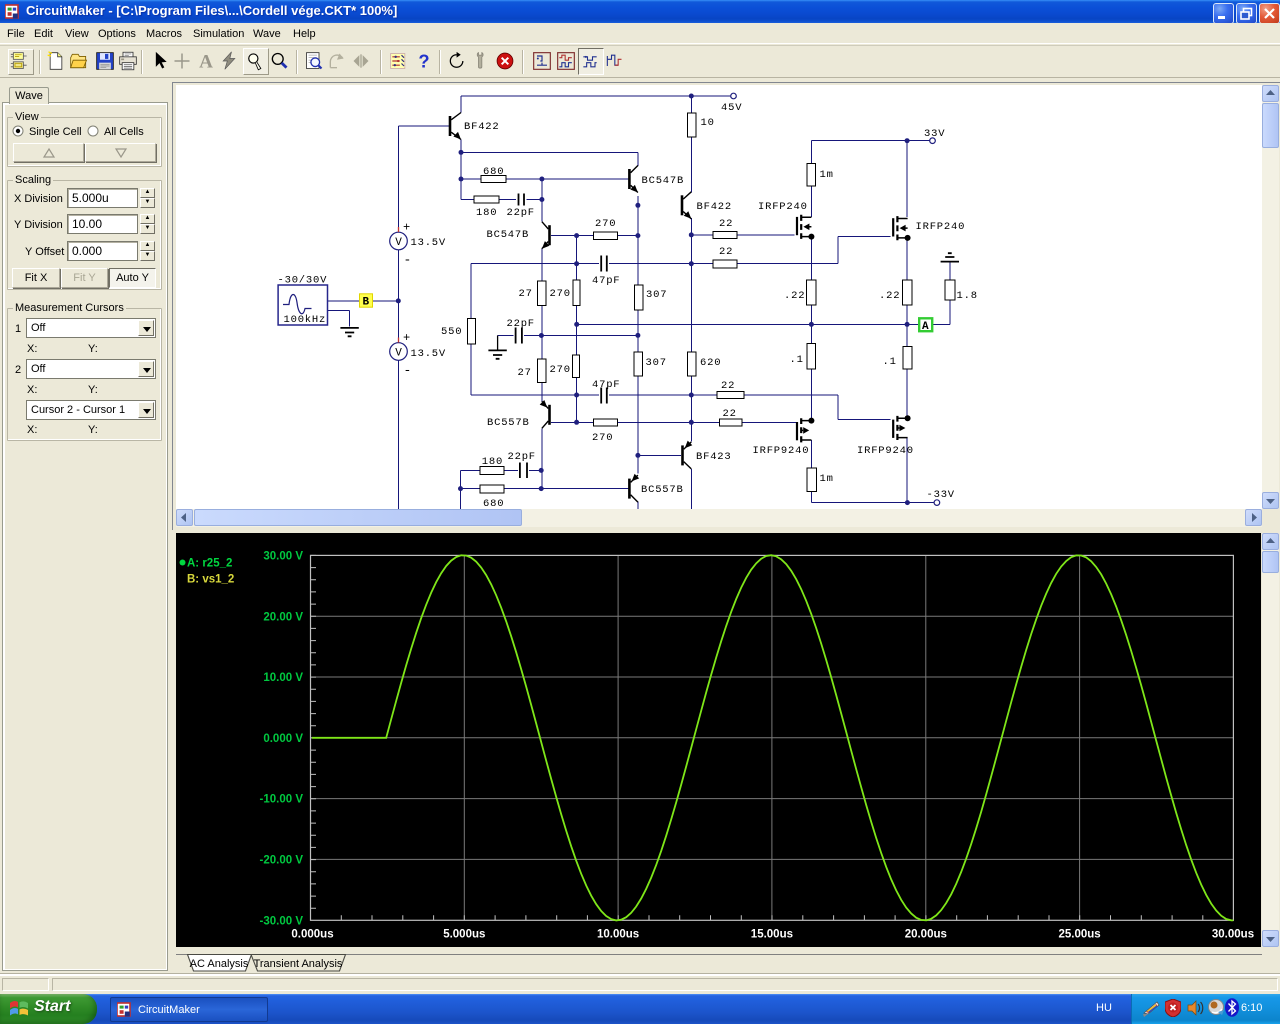 This screenshot has height=1024, width=1280. Describe the element at coordinates (283, 739) in the screenshot. I see `svg-text: 0.000 V` at that location.